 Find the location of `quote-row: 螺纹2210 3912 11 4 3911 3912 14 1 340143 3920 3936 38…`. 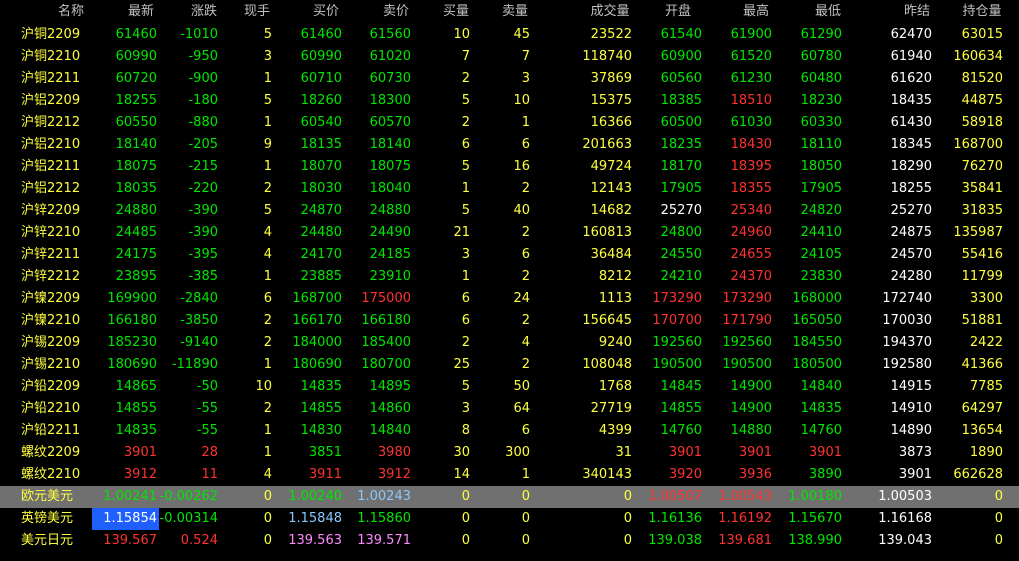

quote-row: 螺纹2210 3912 11 4 3911 3912 14 1 340143 3920 3936 38… is located at coordinates (509, 475).